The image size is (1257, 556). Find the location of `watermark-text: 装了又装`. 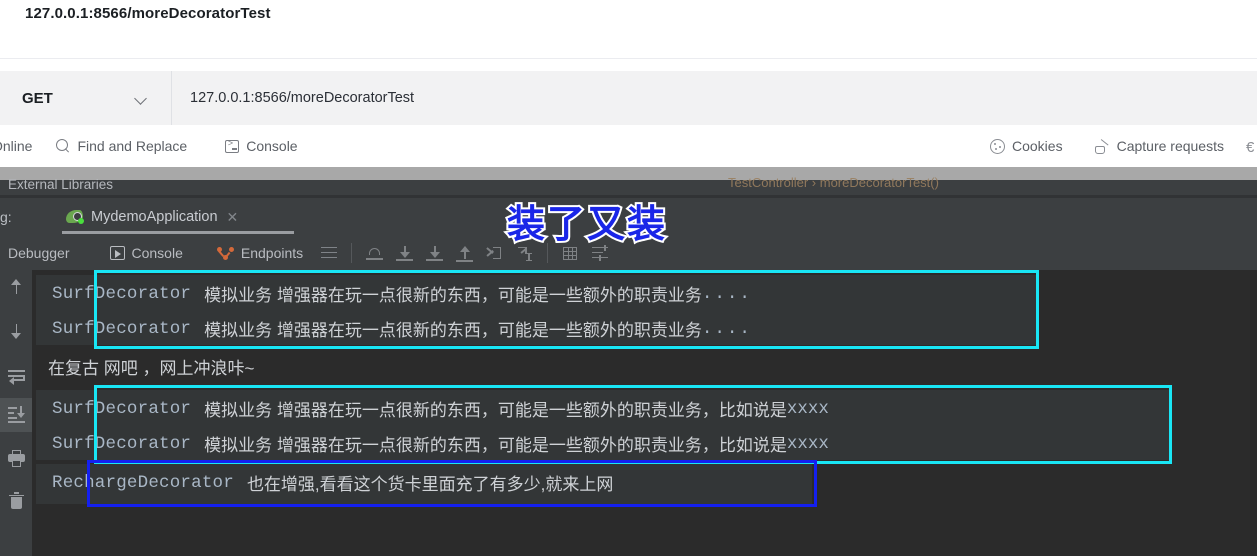

watermark-text: 装了又装 is located at coordinates (586, 224).